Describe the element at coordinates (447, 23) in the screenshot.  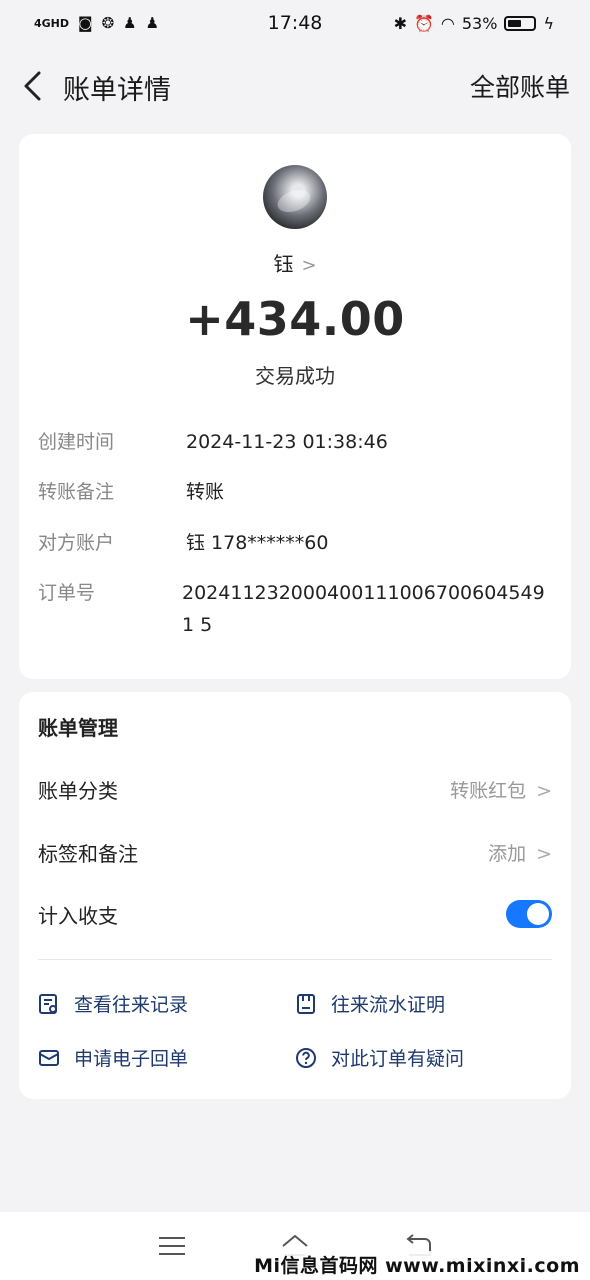
I see `wifi-icon: ◠` at that location.